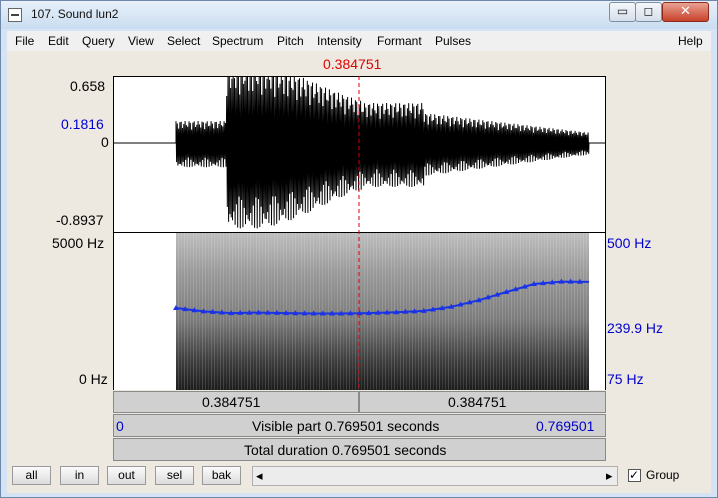 The image size is (718, 498). I want to click on menu-formant: Formant, so click(399, 41).